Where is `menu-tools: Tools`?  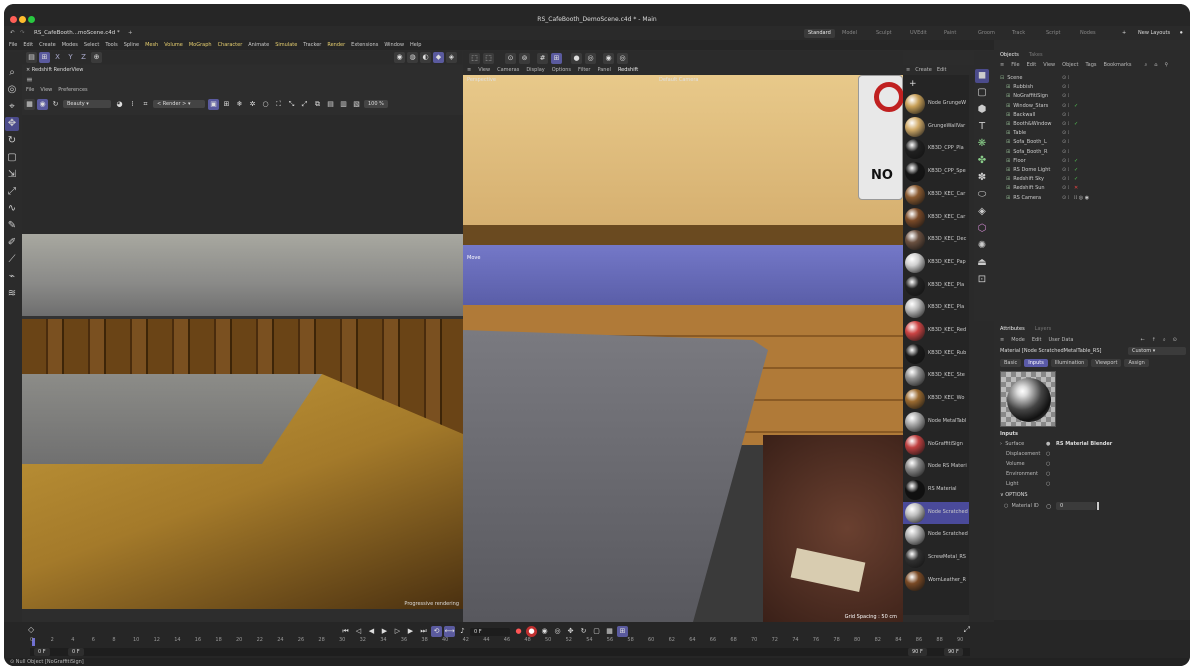 menu-tools: Tools is located at coordinates (111, 45).